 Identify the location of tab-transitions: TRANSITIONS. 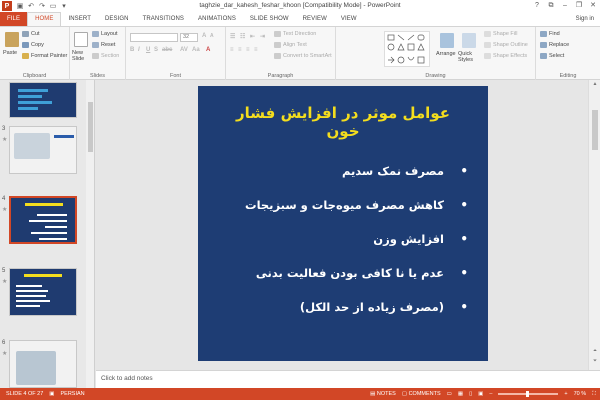
(163, 19).